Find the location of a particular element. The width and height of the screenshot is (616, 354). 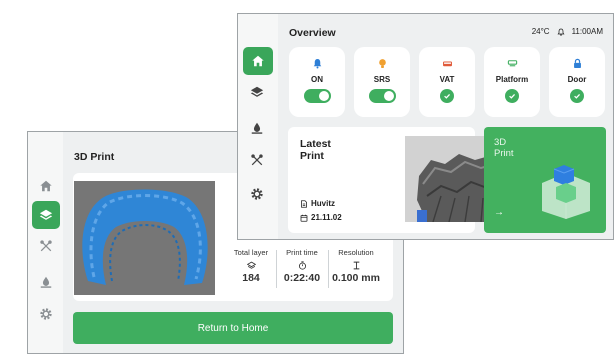

status-tile-srs: SRS is located at coordinates (382, 82).